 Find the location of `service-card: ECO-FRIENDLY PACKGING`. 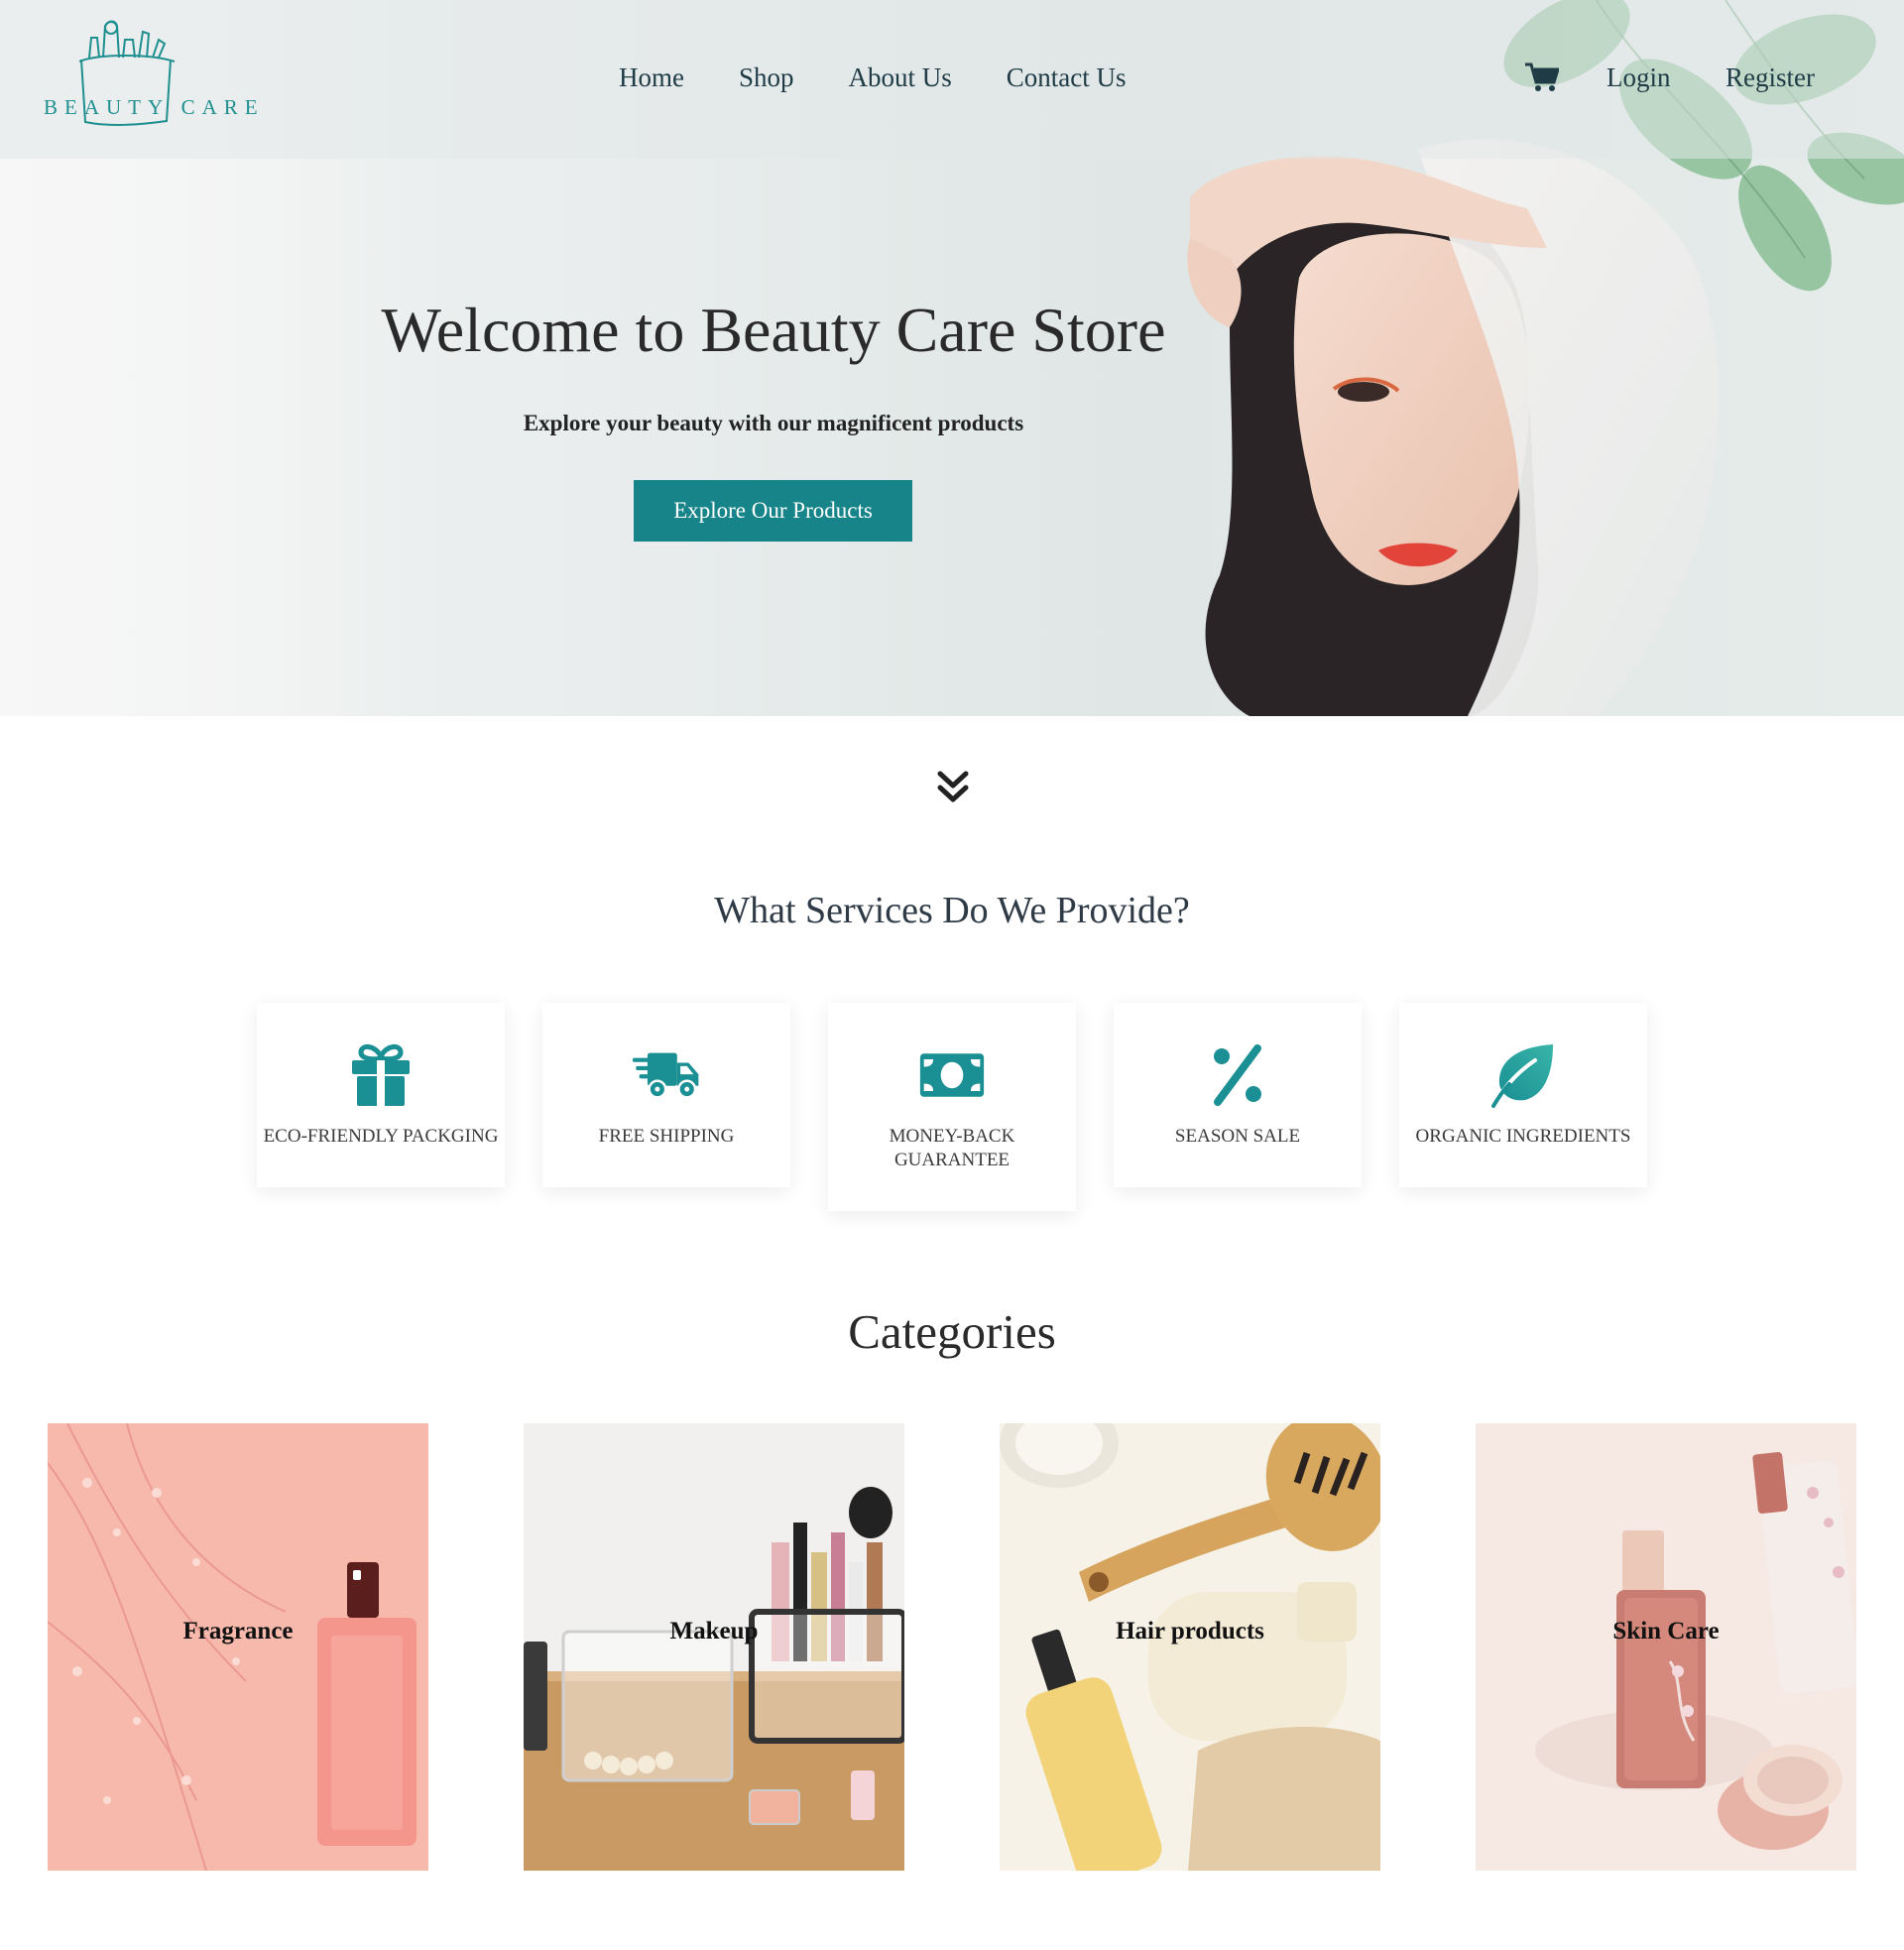

service-card: ECO-FRIENDLY PACKGING is located at coordinates (381, 1095).